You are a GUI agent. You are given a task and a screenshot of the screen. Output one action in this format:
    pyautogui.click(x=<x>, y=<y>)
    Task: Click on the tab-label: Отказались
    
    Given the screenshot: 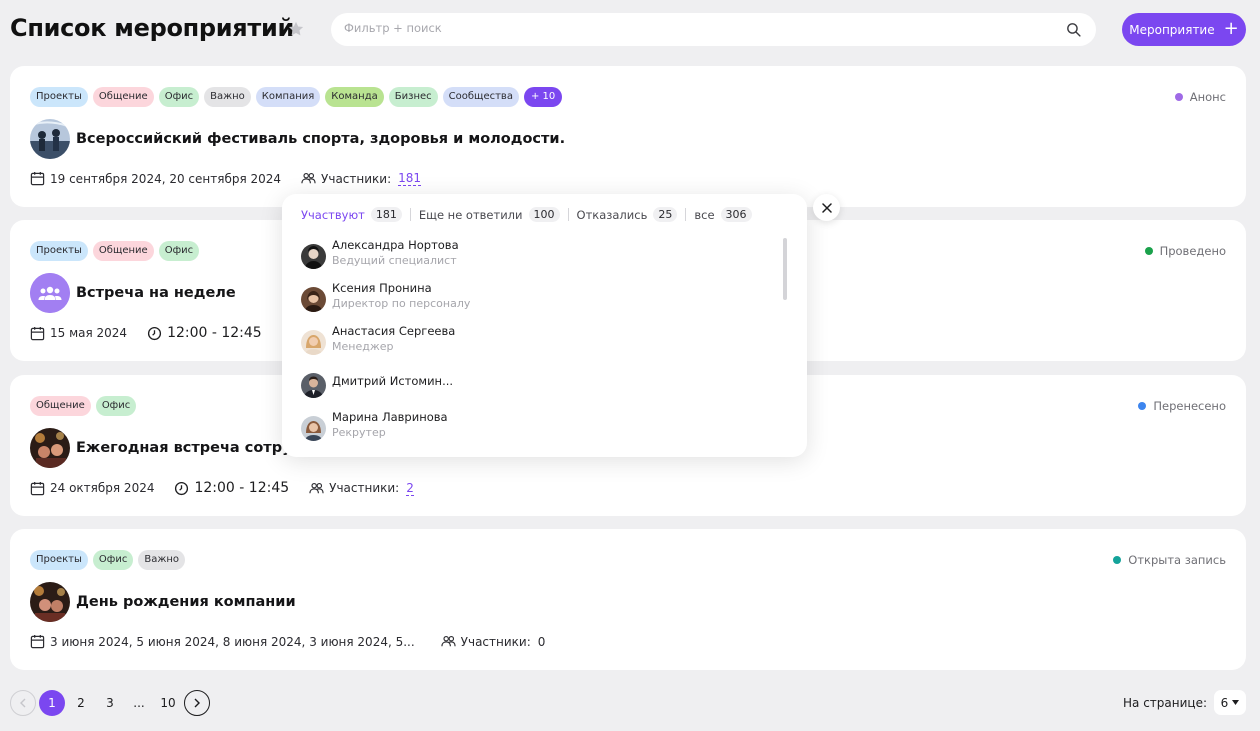 What is the action you would take?
    pyautogui.click(x=612, y=214)
    